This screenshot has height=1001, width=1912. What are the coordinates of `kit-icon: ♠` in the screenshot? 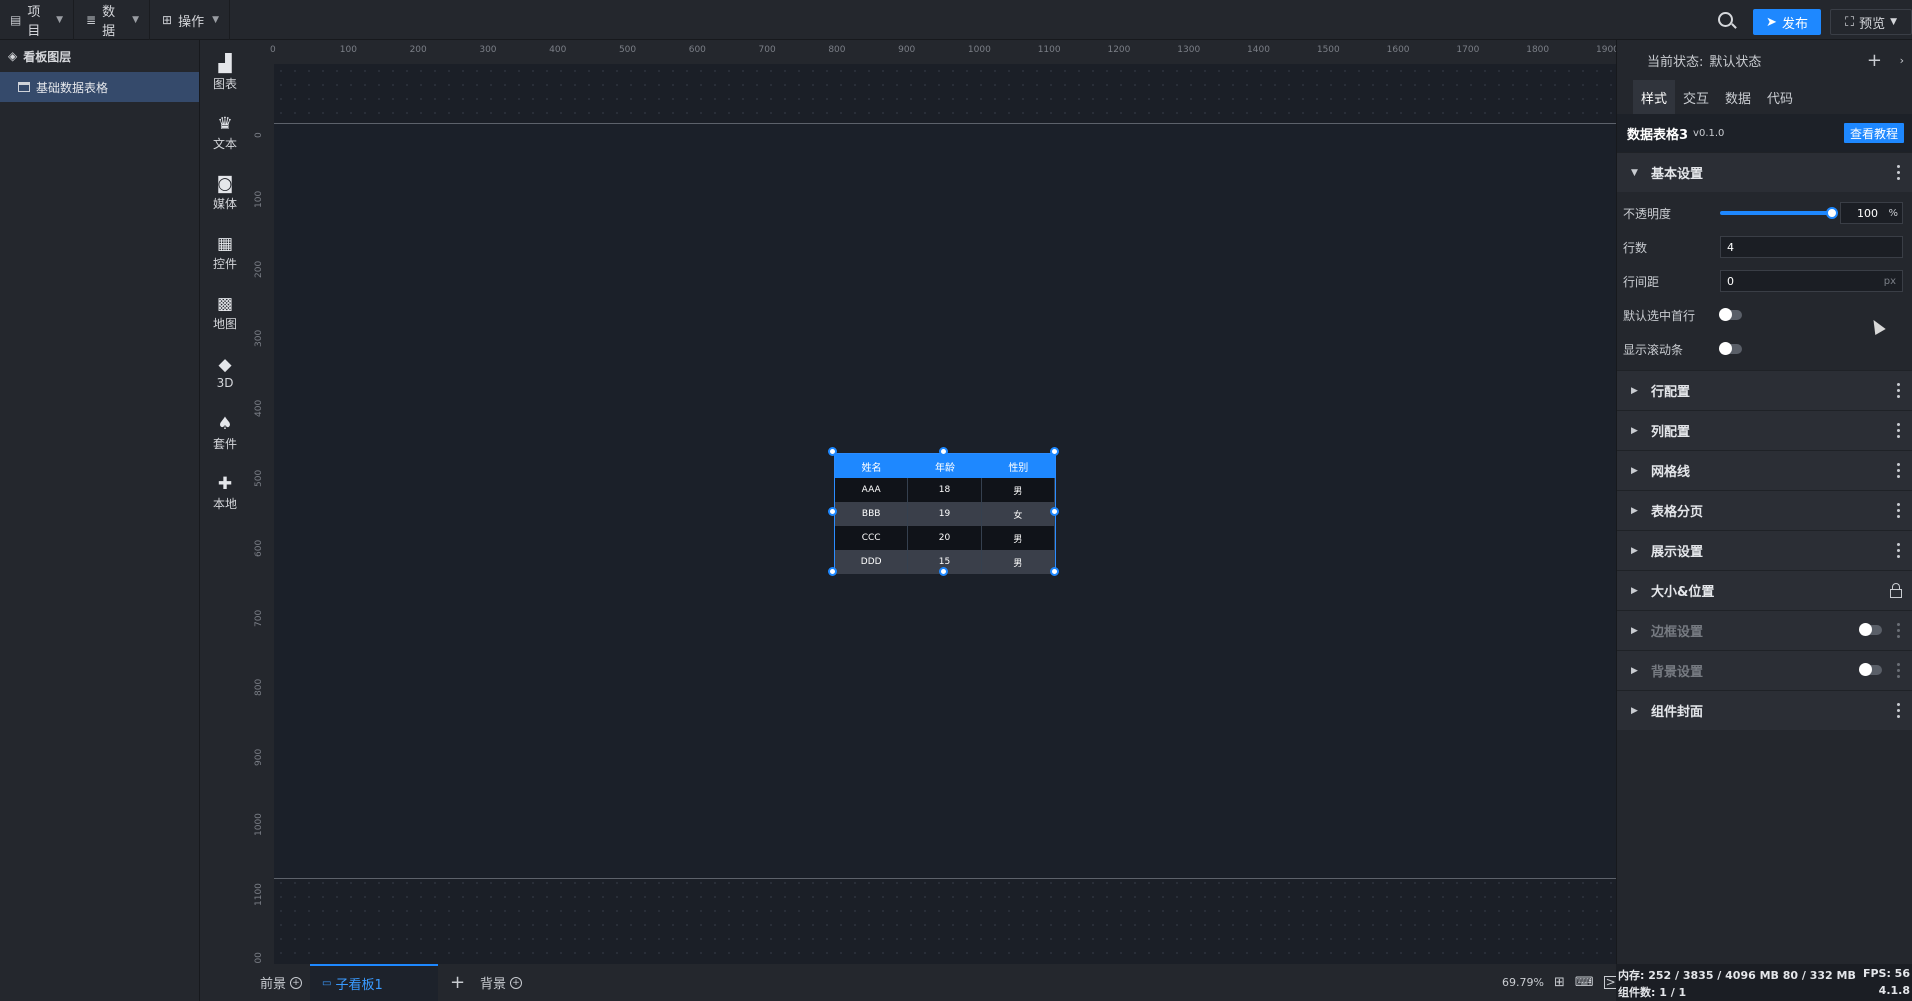 It's located at (225, 423).